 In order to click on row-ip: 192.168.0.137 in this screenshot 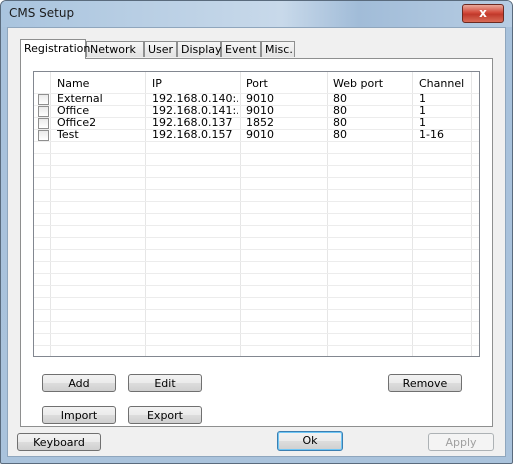, I will do `click(192, 123)`.